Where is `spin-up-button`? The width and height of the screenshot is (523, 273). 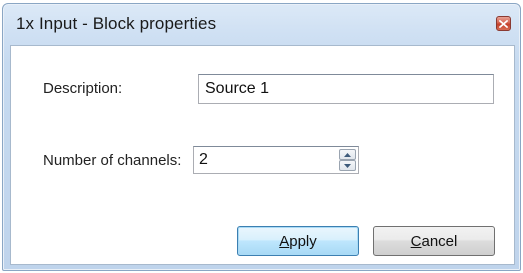
spin-up-button is located at coordinates (347, 154).